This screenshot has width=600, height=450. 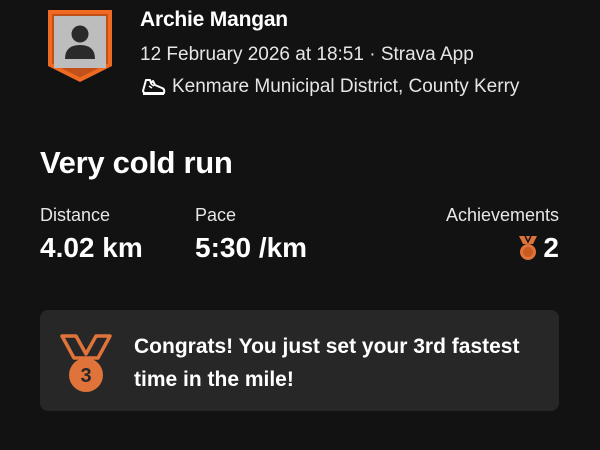 I want to click on activity-location: Kenmare Municipal District, County Kerry, so click(x=329, y=87).